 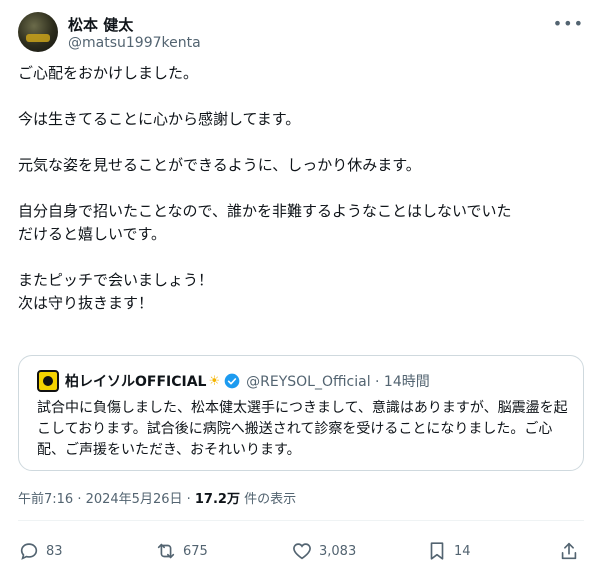 What do you see at coordinates (106, 499) in the screenshot?
I see `timestamp: 午前7:16 · 2024年5月26日 ·` at bounding box center [106, 499].